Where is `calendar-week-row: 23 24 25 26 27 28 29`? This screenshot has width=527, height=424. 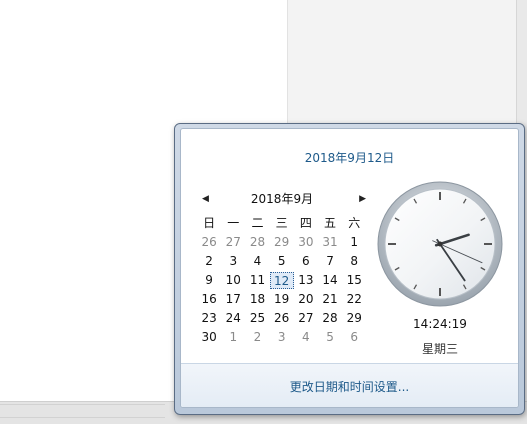 calendar-week-row: 23 24 25 26 27 28 29 is located at coordinates (281, 319).